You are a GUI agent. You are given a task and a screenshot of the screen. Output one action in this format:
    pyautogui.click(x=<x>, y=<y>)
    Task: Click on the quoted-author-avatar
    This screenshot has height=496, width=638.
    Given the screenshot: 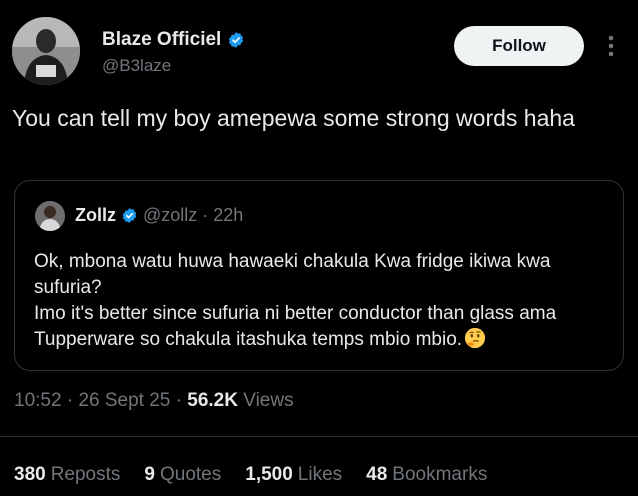 What is the action you would take?
    pyautogui.click(x=50, y=216)
    